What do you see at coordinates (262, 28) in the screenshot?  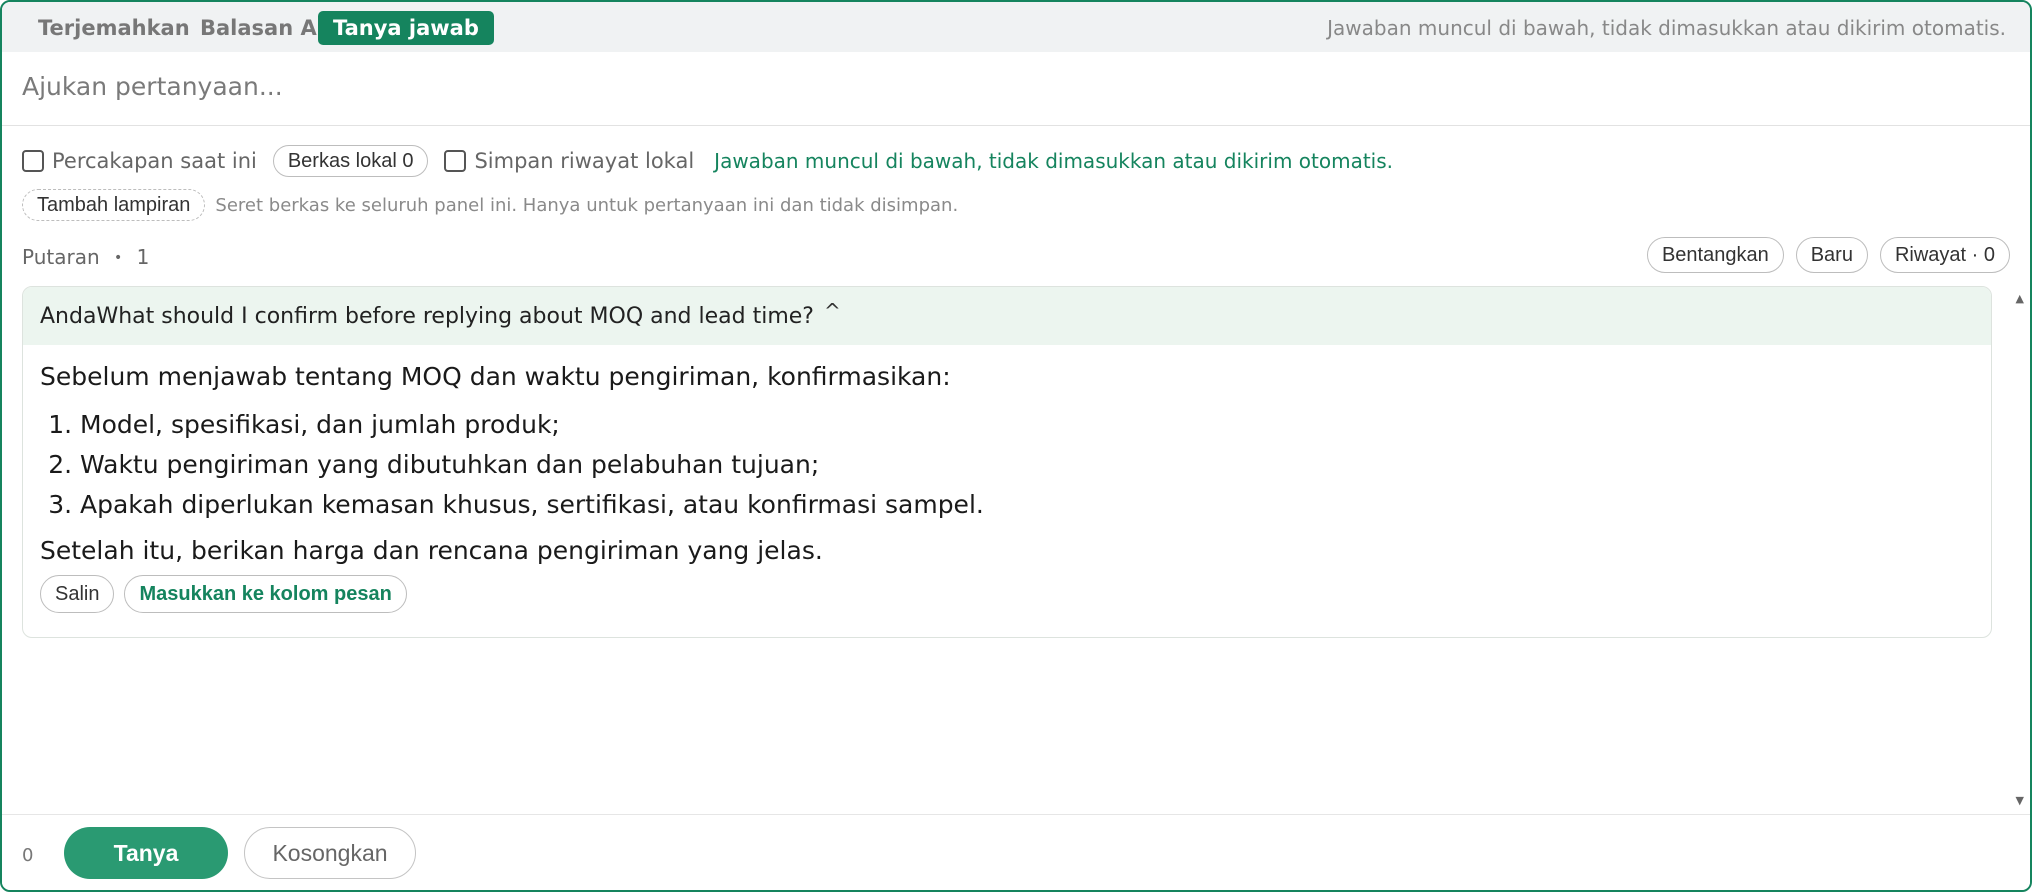 I see `tab-ai-reply: Balasan AI` at bounding box center [262, 28].